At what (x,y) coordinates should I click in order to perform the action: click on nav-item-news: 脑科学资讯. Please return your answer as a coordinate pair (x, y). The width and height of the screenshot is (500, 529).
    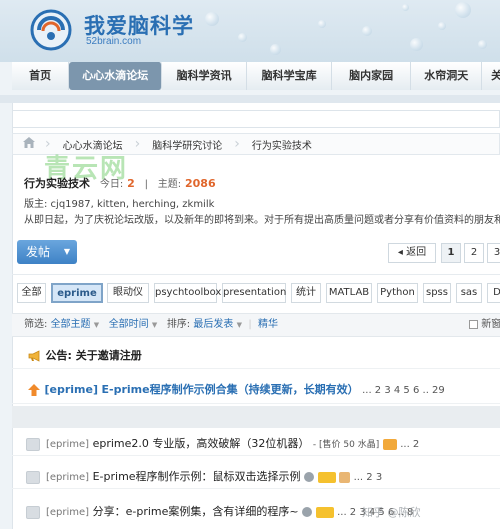
    Looking at the image, I should click on (205, 76).